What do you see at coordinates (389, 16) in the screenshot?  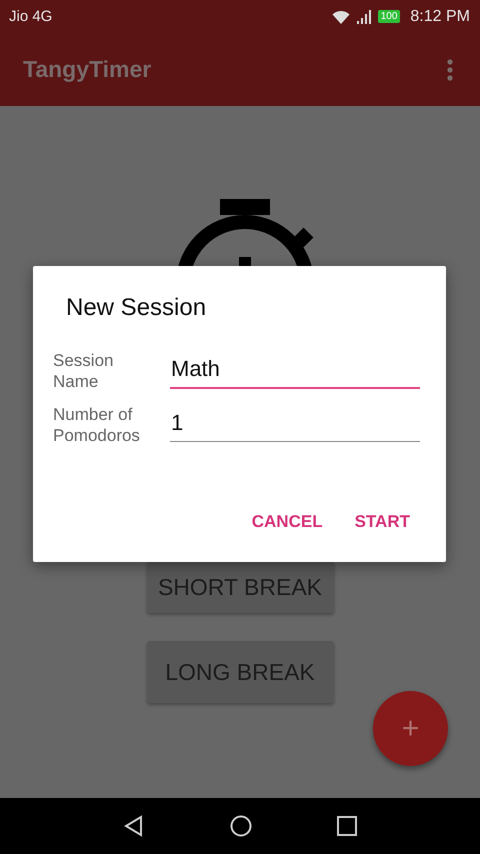 I see `battery-indicator: 100` at bounding box center [389, 16].